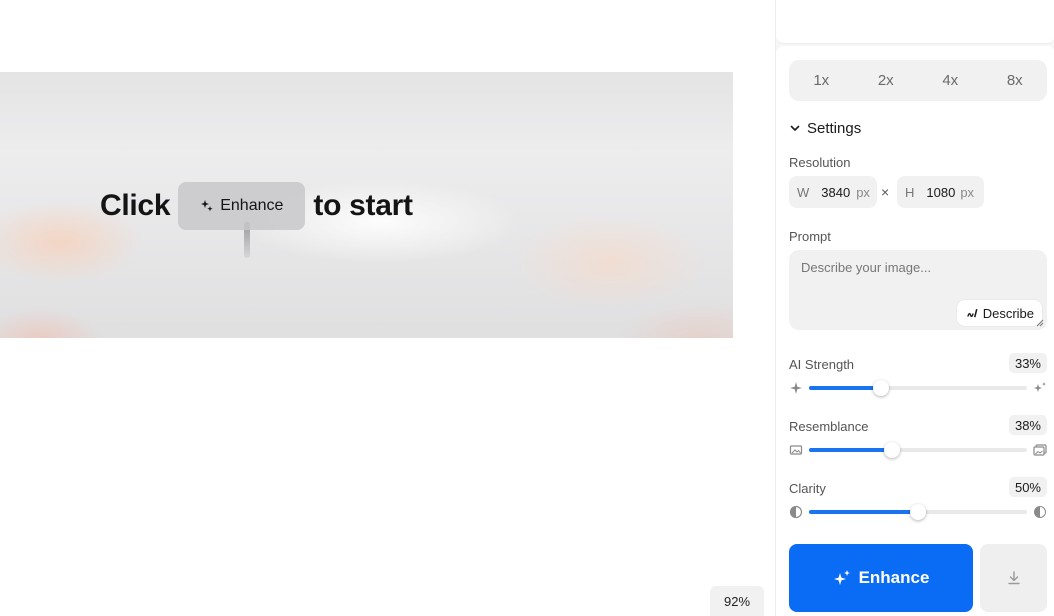 This screenshot has height=616, width=1054. What do you see at coordinates (972, 313) in the screenshot?
I see `pen-icon` at bounding box center [972, 313].